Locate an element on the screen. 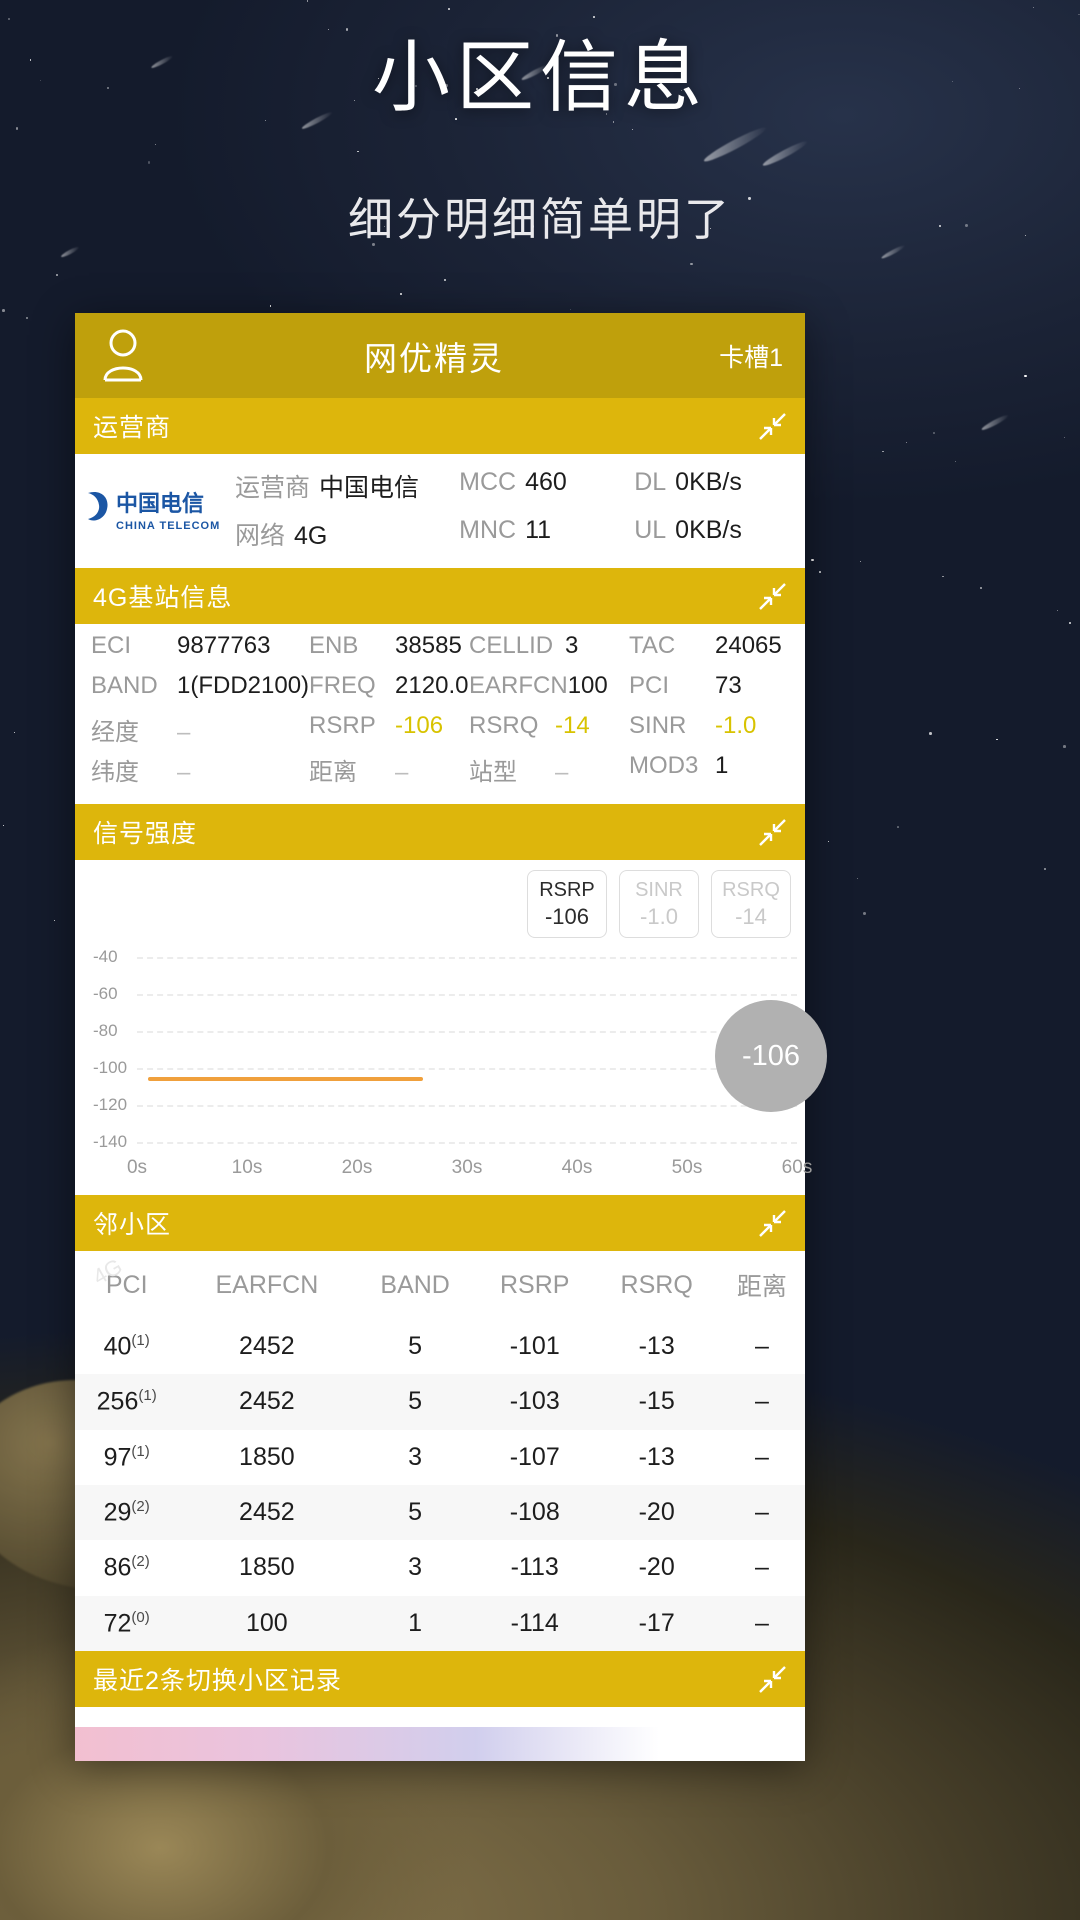  cell-rsrp: -113 is located at coordinates (534, 1567).